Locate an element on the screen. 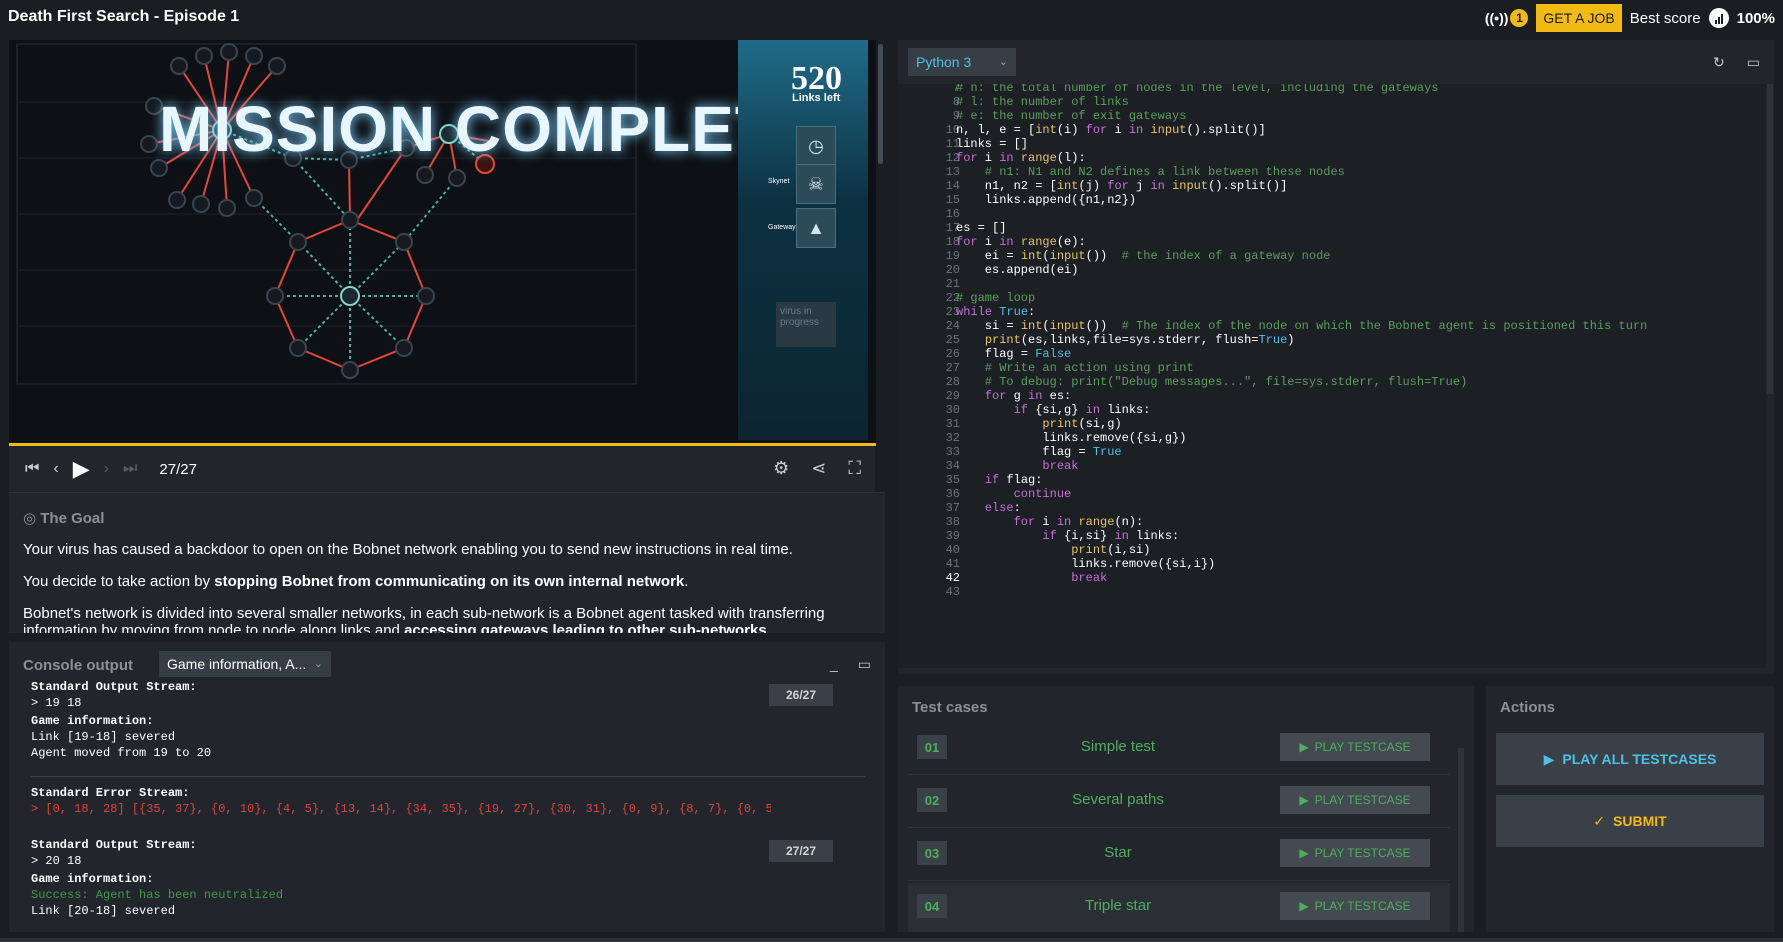 The image size is (1783, 942). minimize-icon: _ is located at coordinates (834, 664).